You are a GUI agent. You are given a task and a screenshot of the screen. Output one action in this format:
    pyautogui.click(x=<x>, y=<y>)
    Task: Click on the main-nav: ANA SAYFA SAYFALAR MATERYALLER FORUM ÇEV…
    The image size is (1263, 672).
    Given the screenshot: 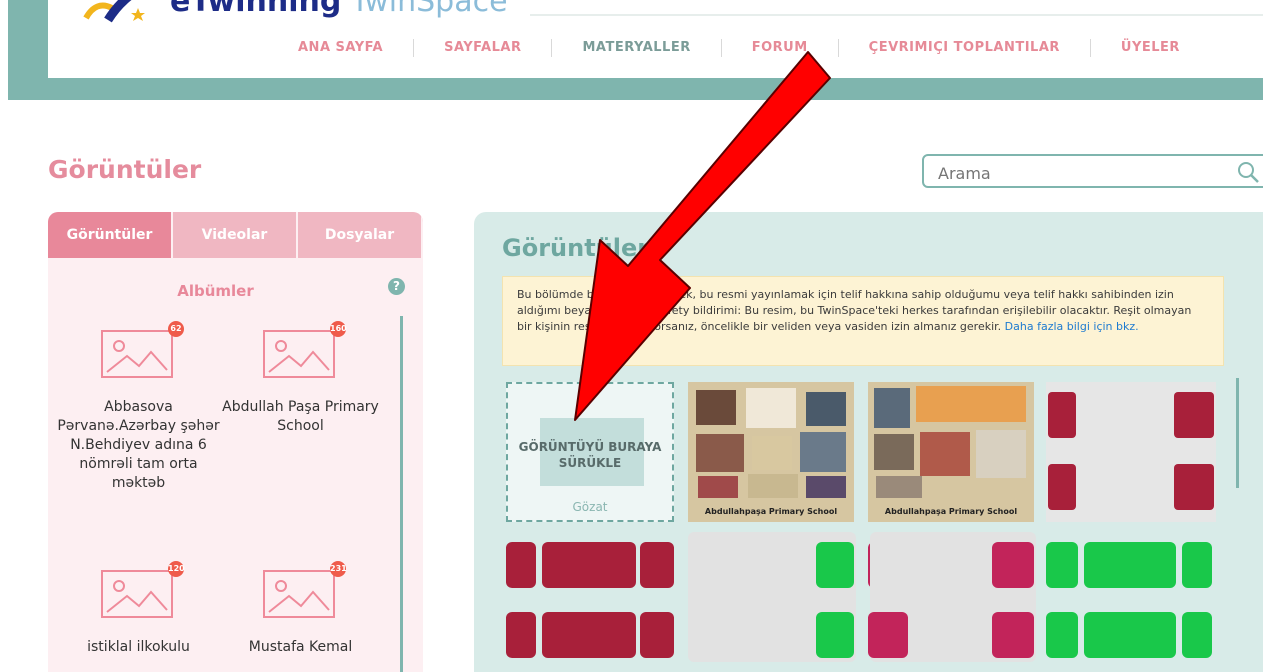 What is the action you would take?
    pyautogui.click(x=724, y=48)
    